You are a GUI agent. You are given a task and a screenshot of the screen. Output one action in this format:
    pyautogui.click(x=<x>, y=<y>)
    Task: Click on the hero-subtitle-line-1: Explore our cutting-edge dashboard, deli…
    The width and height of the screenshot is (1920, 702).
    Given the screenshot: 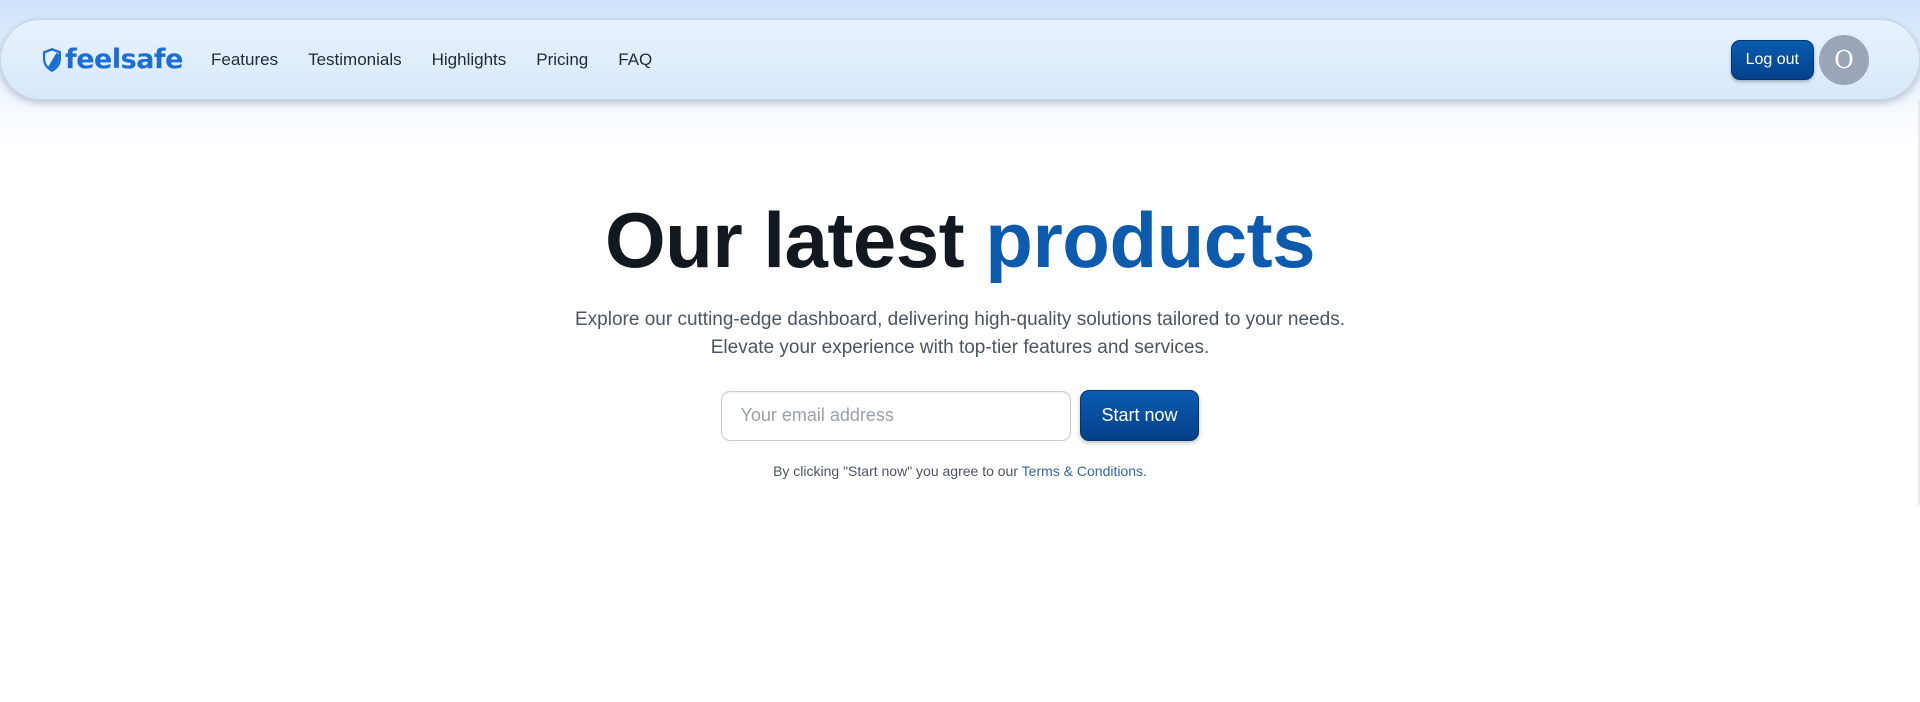 What is the action you would take?
    pyautogui.click(x=960, y=319)
    